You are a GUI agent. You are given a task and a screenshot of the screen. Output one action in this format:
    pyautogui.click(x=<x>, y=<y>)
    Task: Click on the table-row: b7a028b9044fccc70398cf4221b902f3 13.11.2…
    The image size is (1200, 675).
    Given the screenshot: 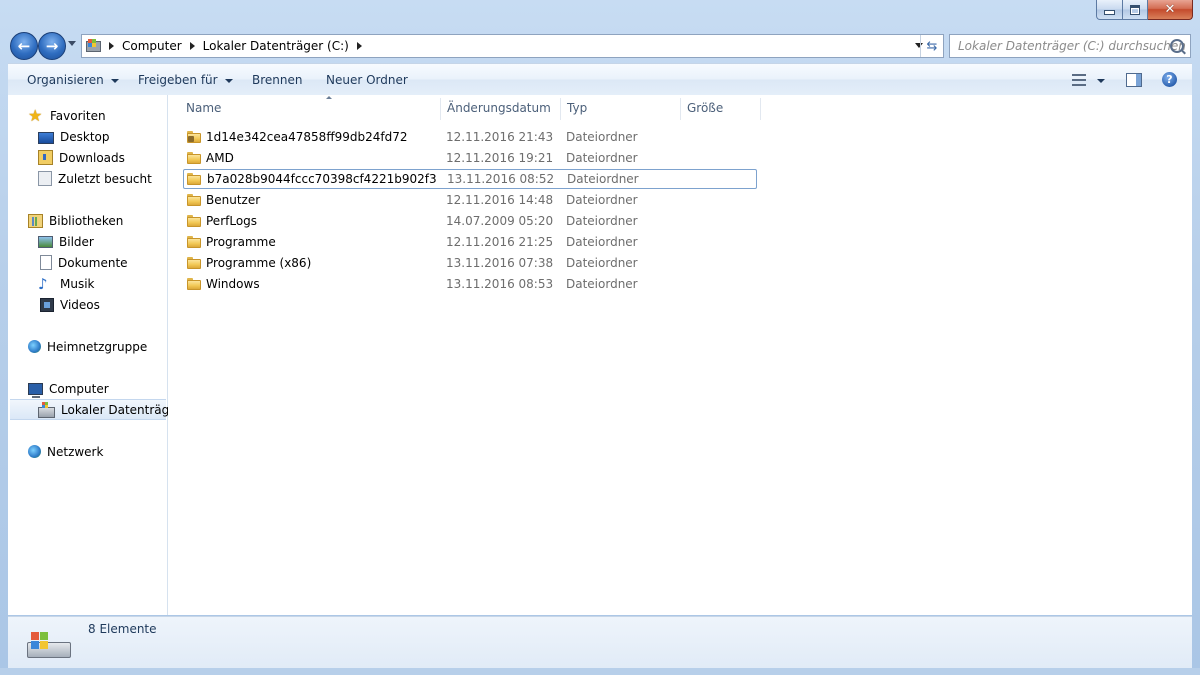 What is the action you would take?
    pyautogui.click(x=470, y=179)
    